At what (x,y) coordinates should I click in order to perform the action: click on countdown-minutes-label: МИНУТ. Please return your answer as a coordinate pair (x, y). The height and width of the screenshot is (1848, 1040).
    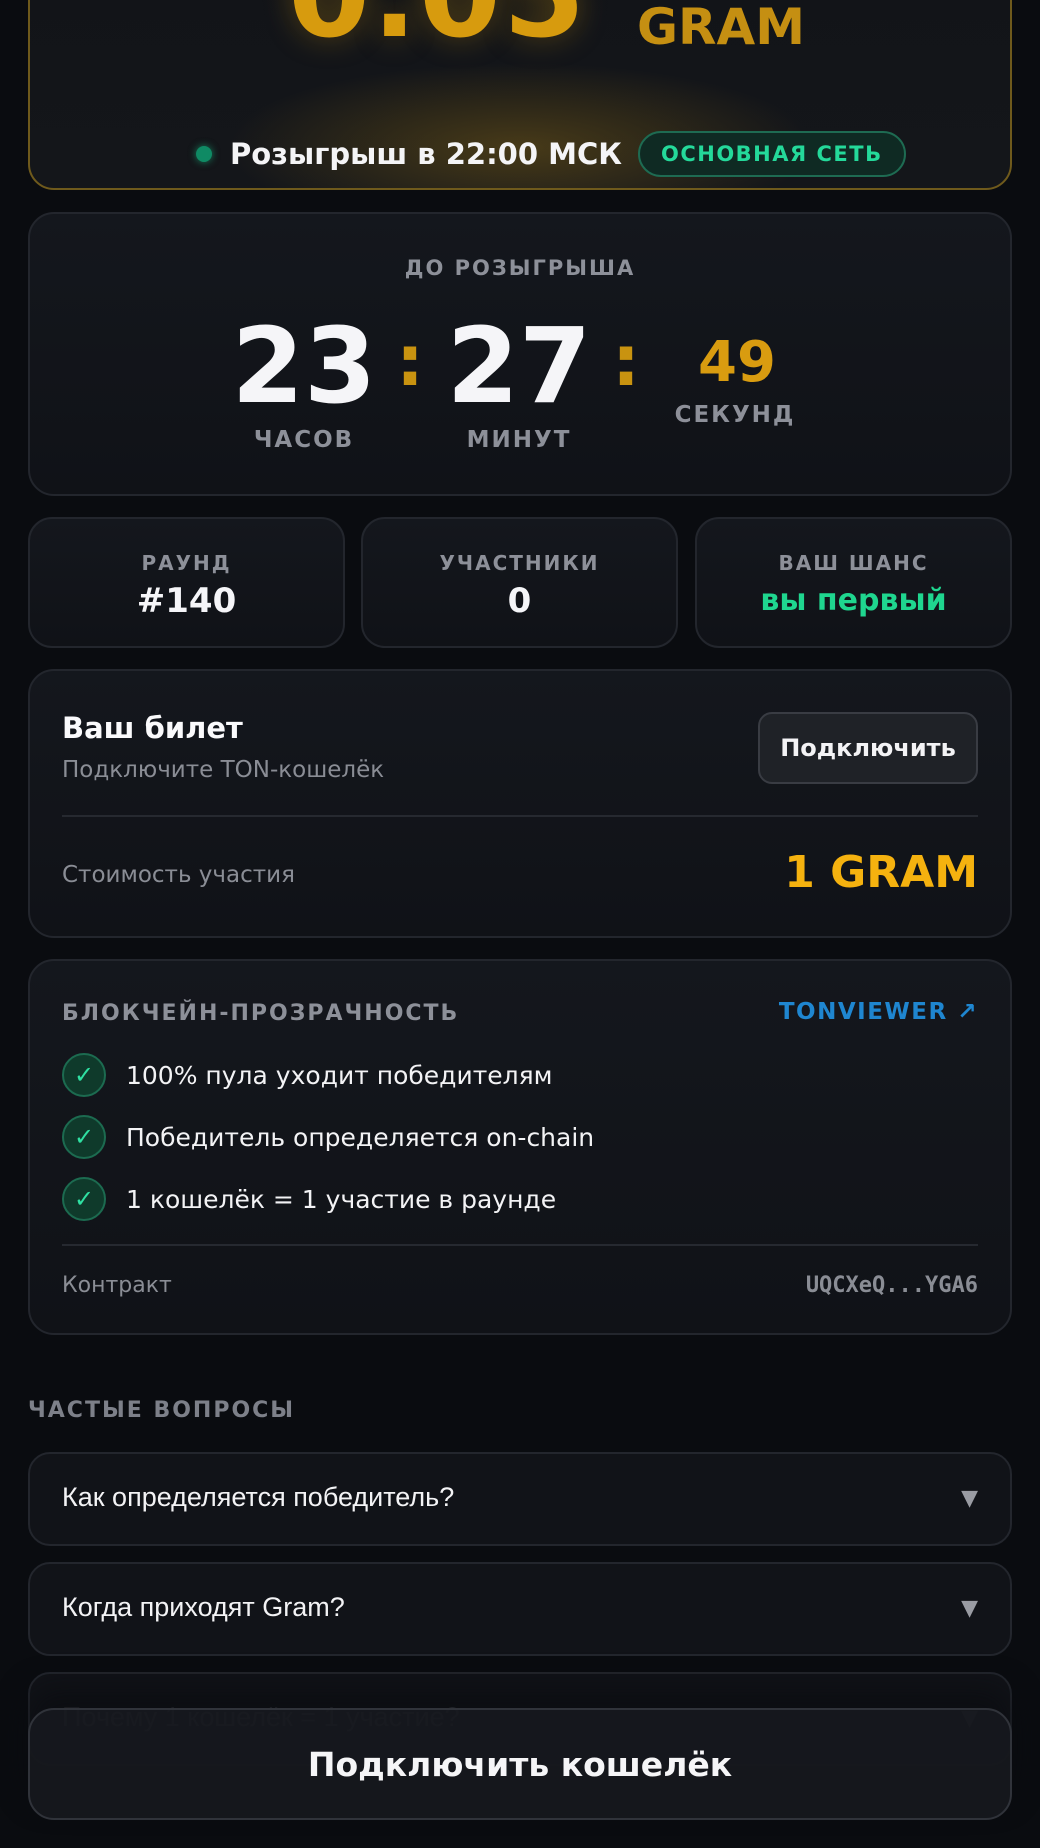
    Looking at the image, I should click on (519, 440).